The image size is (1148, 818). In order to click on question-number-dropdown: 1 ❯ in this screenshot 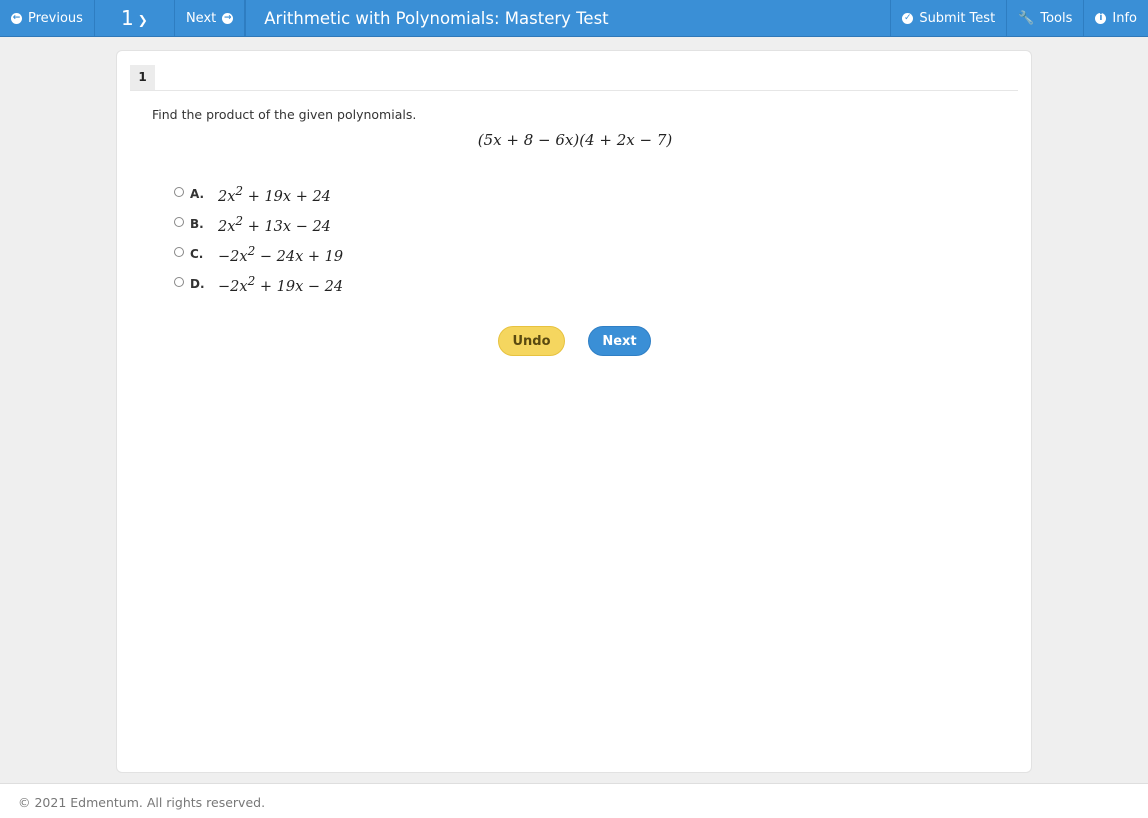, I will do `click(135, 18)`.